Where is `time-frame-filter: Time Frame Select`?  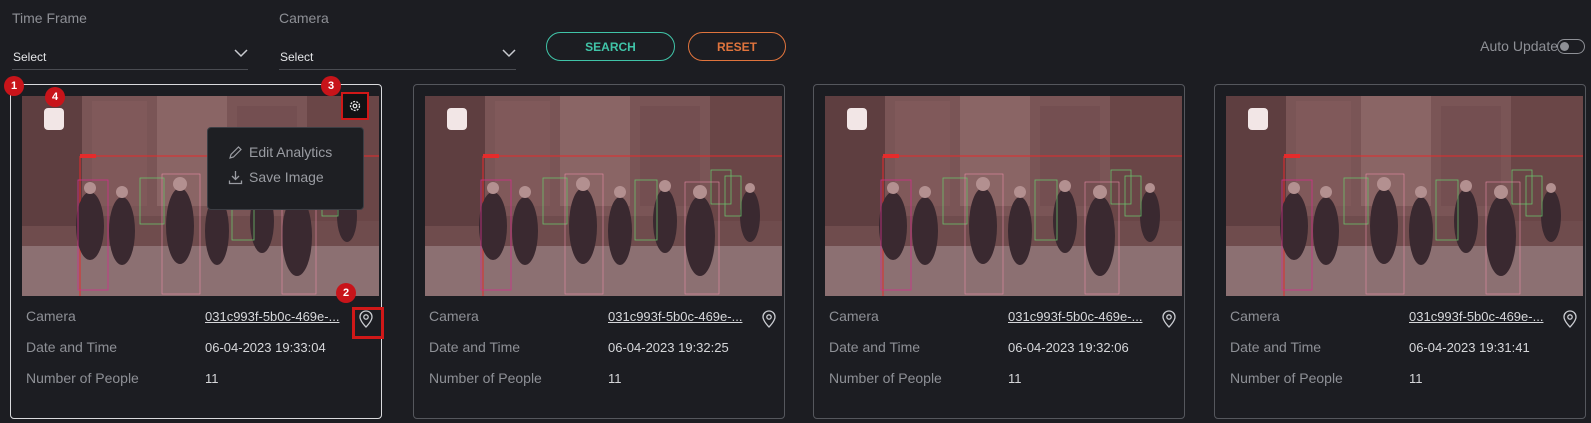 time-frame-filter: Time Frame Select is located at coordinates (130, 40).